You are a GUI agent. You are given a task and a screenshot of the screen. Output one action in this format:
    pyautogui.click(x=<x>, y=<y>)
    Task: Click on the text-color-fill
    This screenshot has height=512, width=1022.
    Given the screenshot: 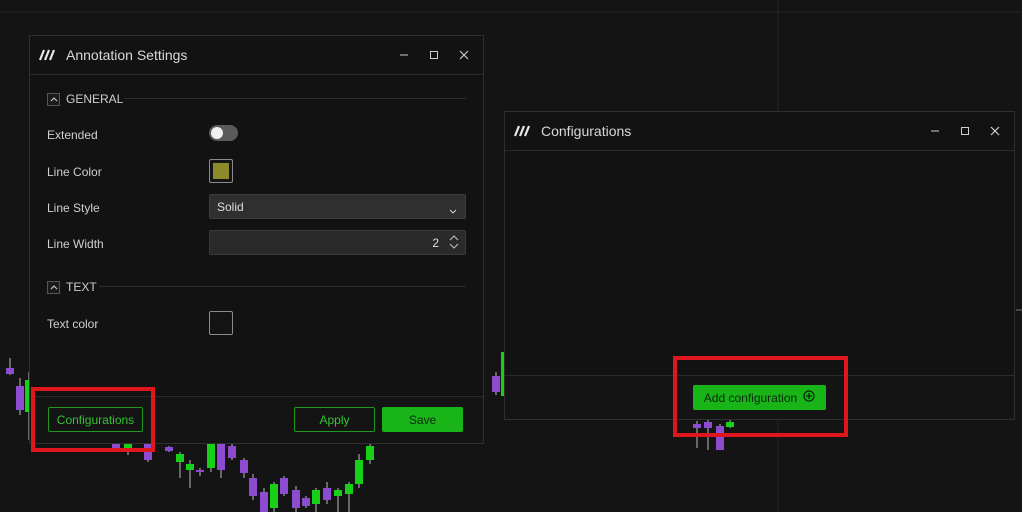 What is the action you would take?
    pyautogui.click(x=221, y=323)
    